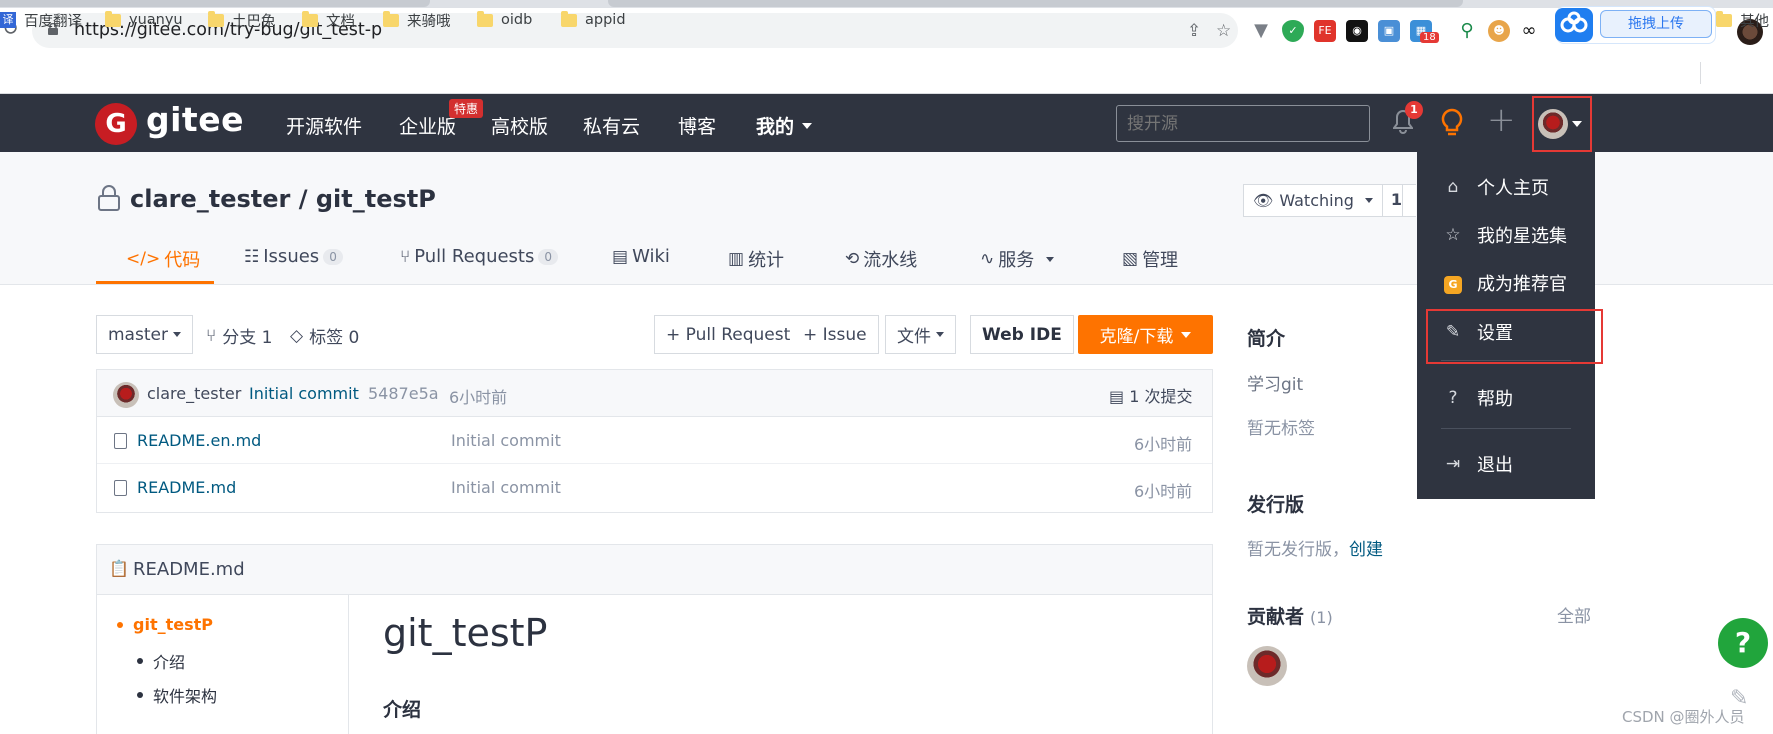  Describe the element at coordinates (116, 124) in the screenshot. I see `gitee-logo-icon: G` at that location.